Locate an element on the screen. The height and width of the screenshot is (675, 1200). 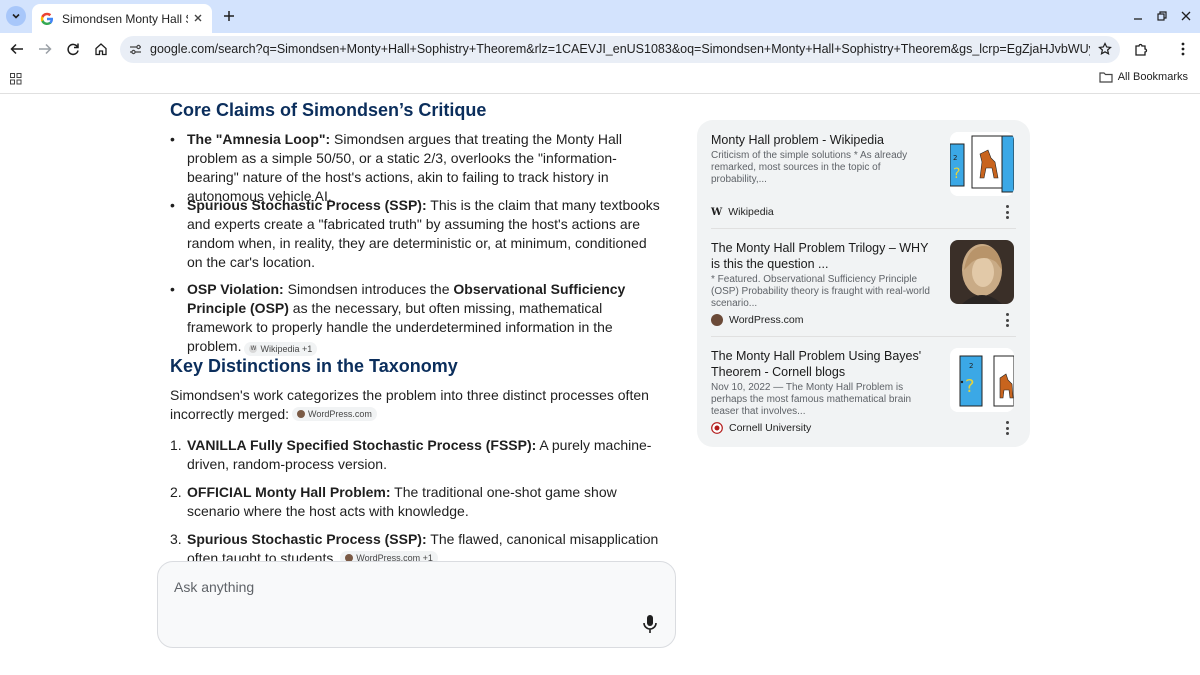
back-button is located at coordinates (17, 49).